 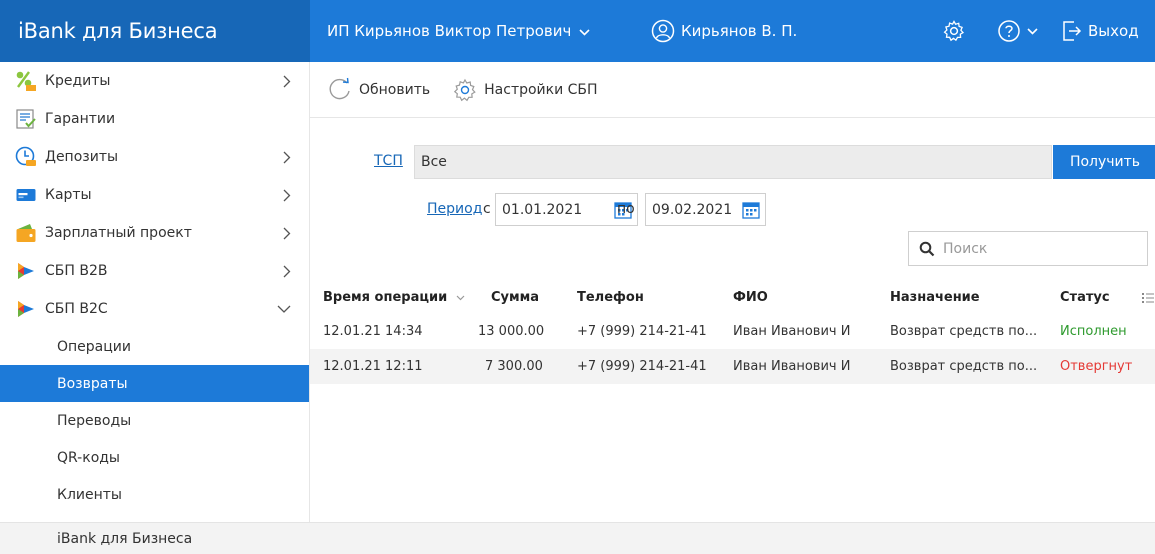 I want to click on sidebar-item-guarantees: Гарантии, so click(x=154, y=119).